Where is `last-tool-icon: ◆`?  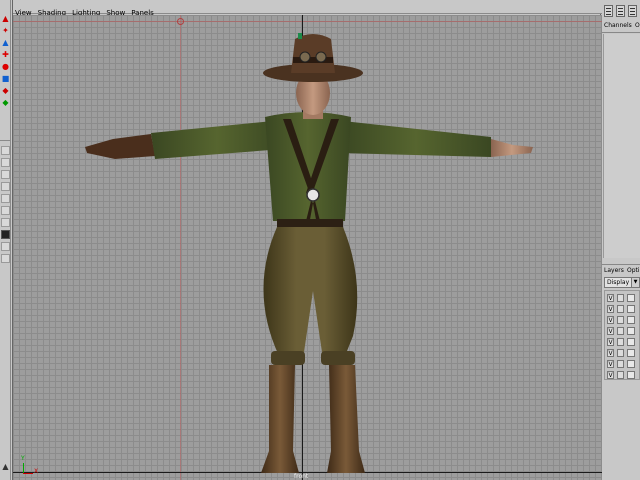
last-tool-icon: ◆ is located at coordinates (5, 102).